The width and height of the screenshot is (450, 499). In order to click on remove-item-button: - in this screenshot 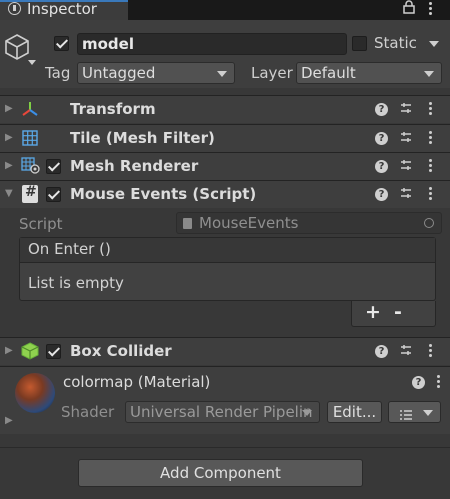, I will do `click(398, 312)`.